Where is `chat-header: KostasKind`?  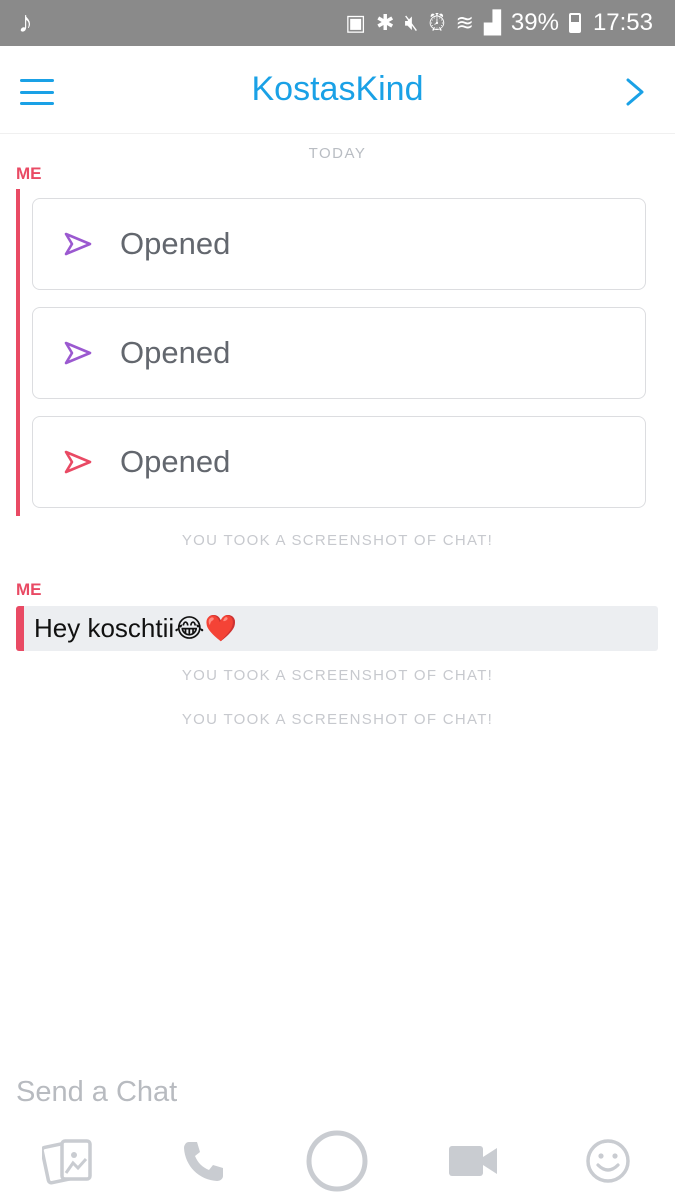 chat-header: KostasKind is located at coordinates (337, 90).